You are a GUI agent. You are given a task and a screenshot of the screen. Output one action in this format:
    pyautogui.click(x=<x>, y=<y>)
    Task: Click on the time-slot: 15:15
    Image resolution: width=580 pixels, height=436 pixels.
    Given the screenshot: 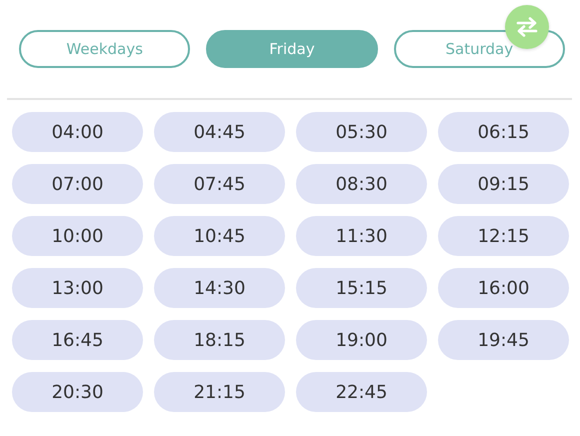 What is the action you would take?
    pyautogui.click(x=361, y=288)
    